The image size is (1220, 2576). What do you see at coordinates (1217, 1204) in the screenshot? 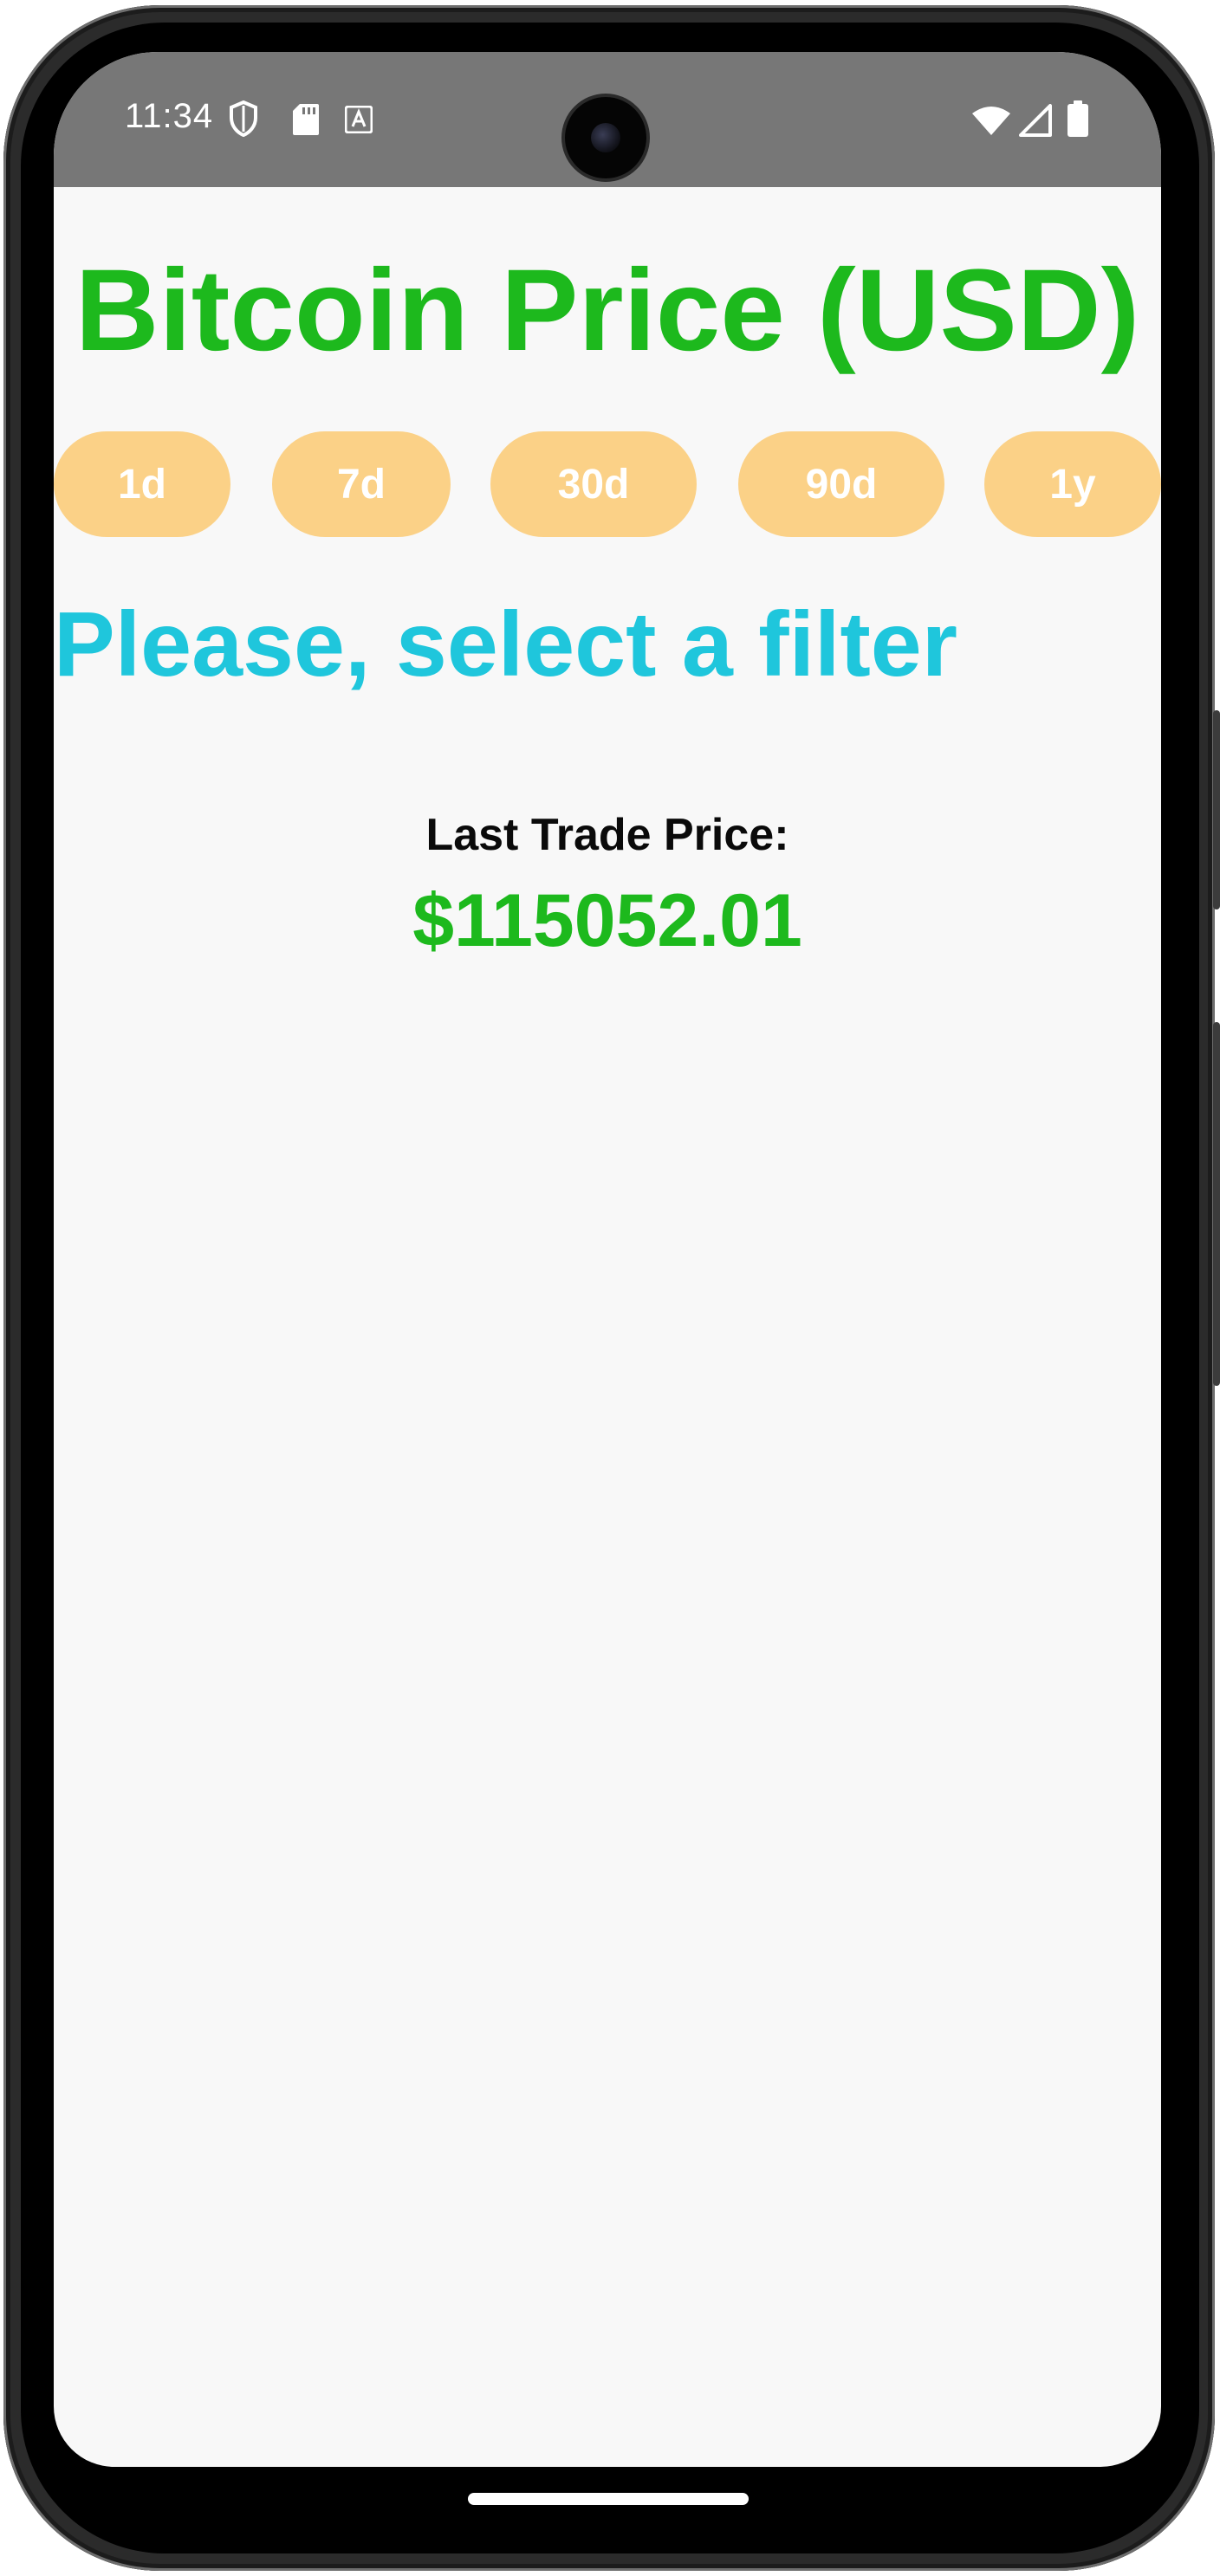
I see `power-button` at bounding box center [1217, 1204].